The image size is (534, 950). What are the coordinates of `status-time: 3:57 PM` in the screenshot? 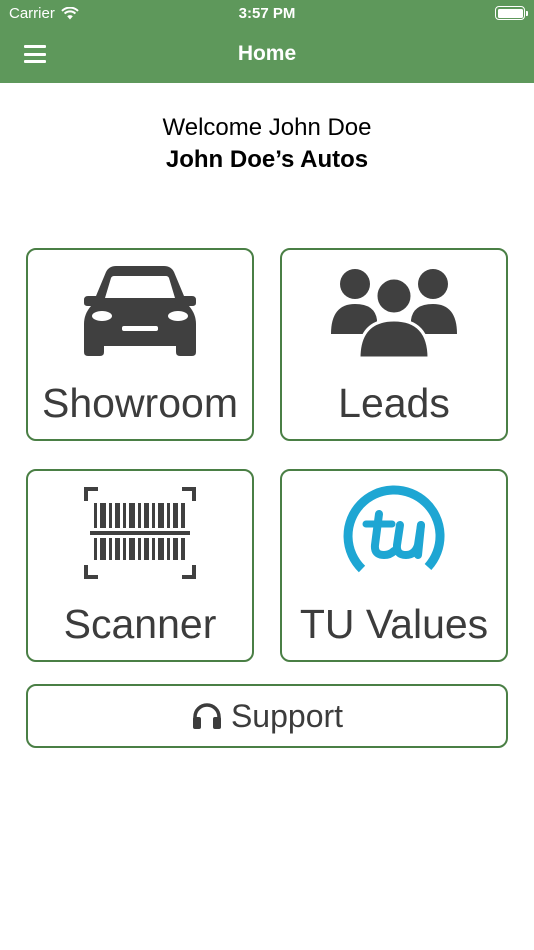 It's located at (267, 13).